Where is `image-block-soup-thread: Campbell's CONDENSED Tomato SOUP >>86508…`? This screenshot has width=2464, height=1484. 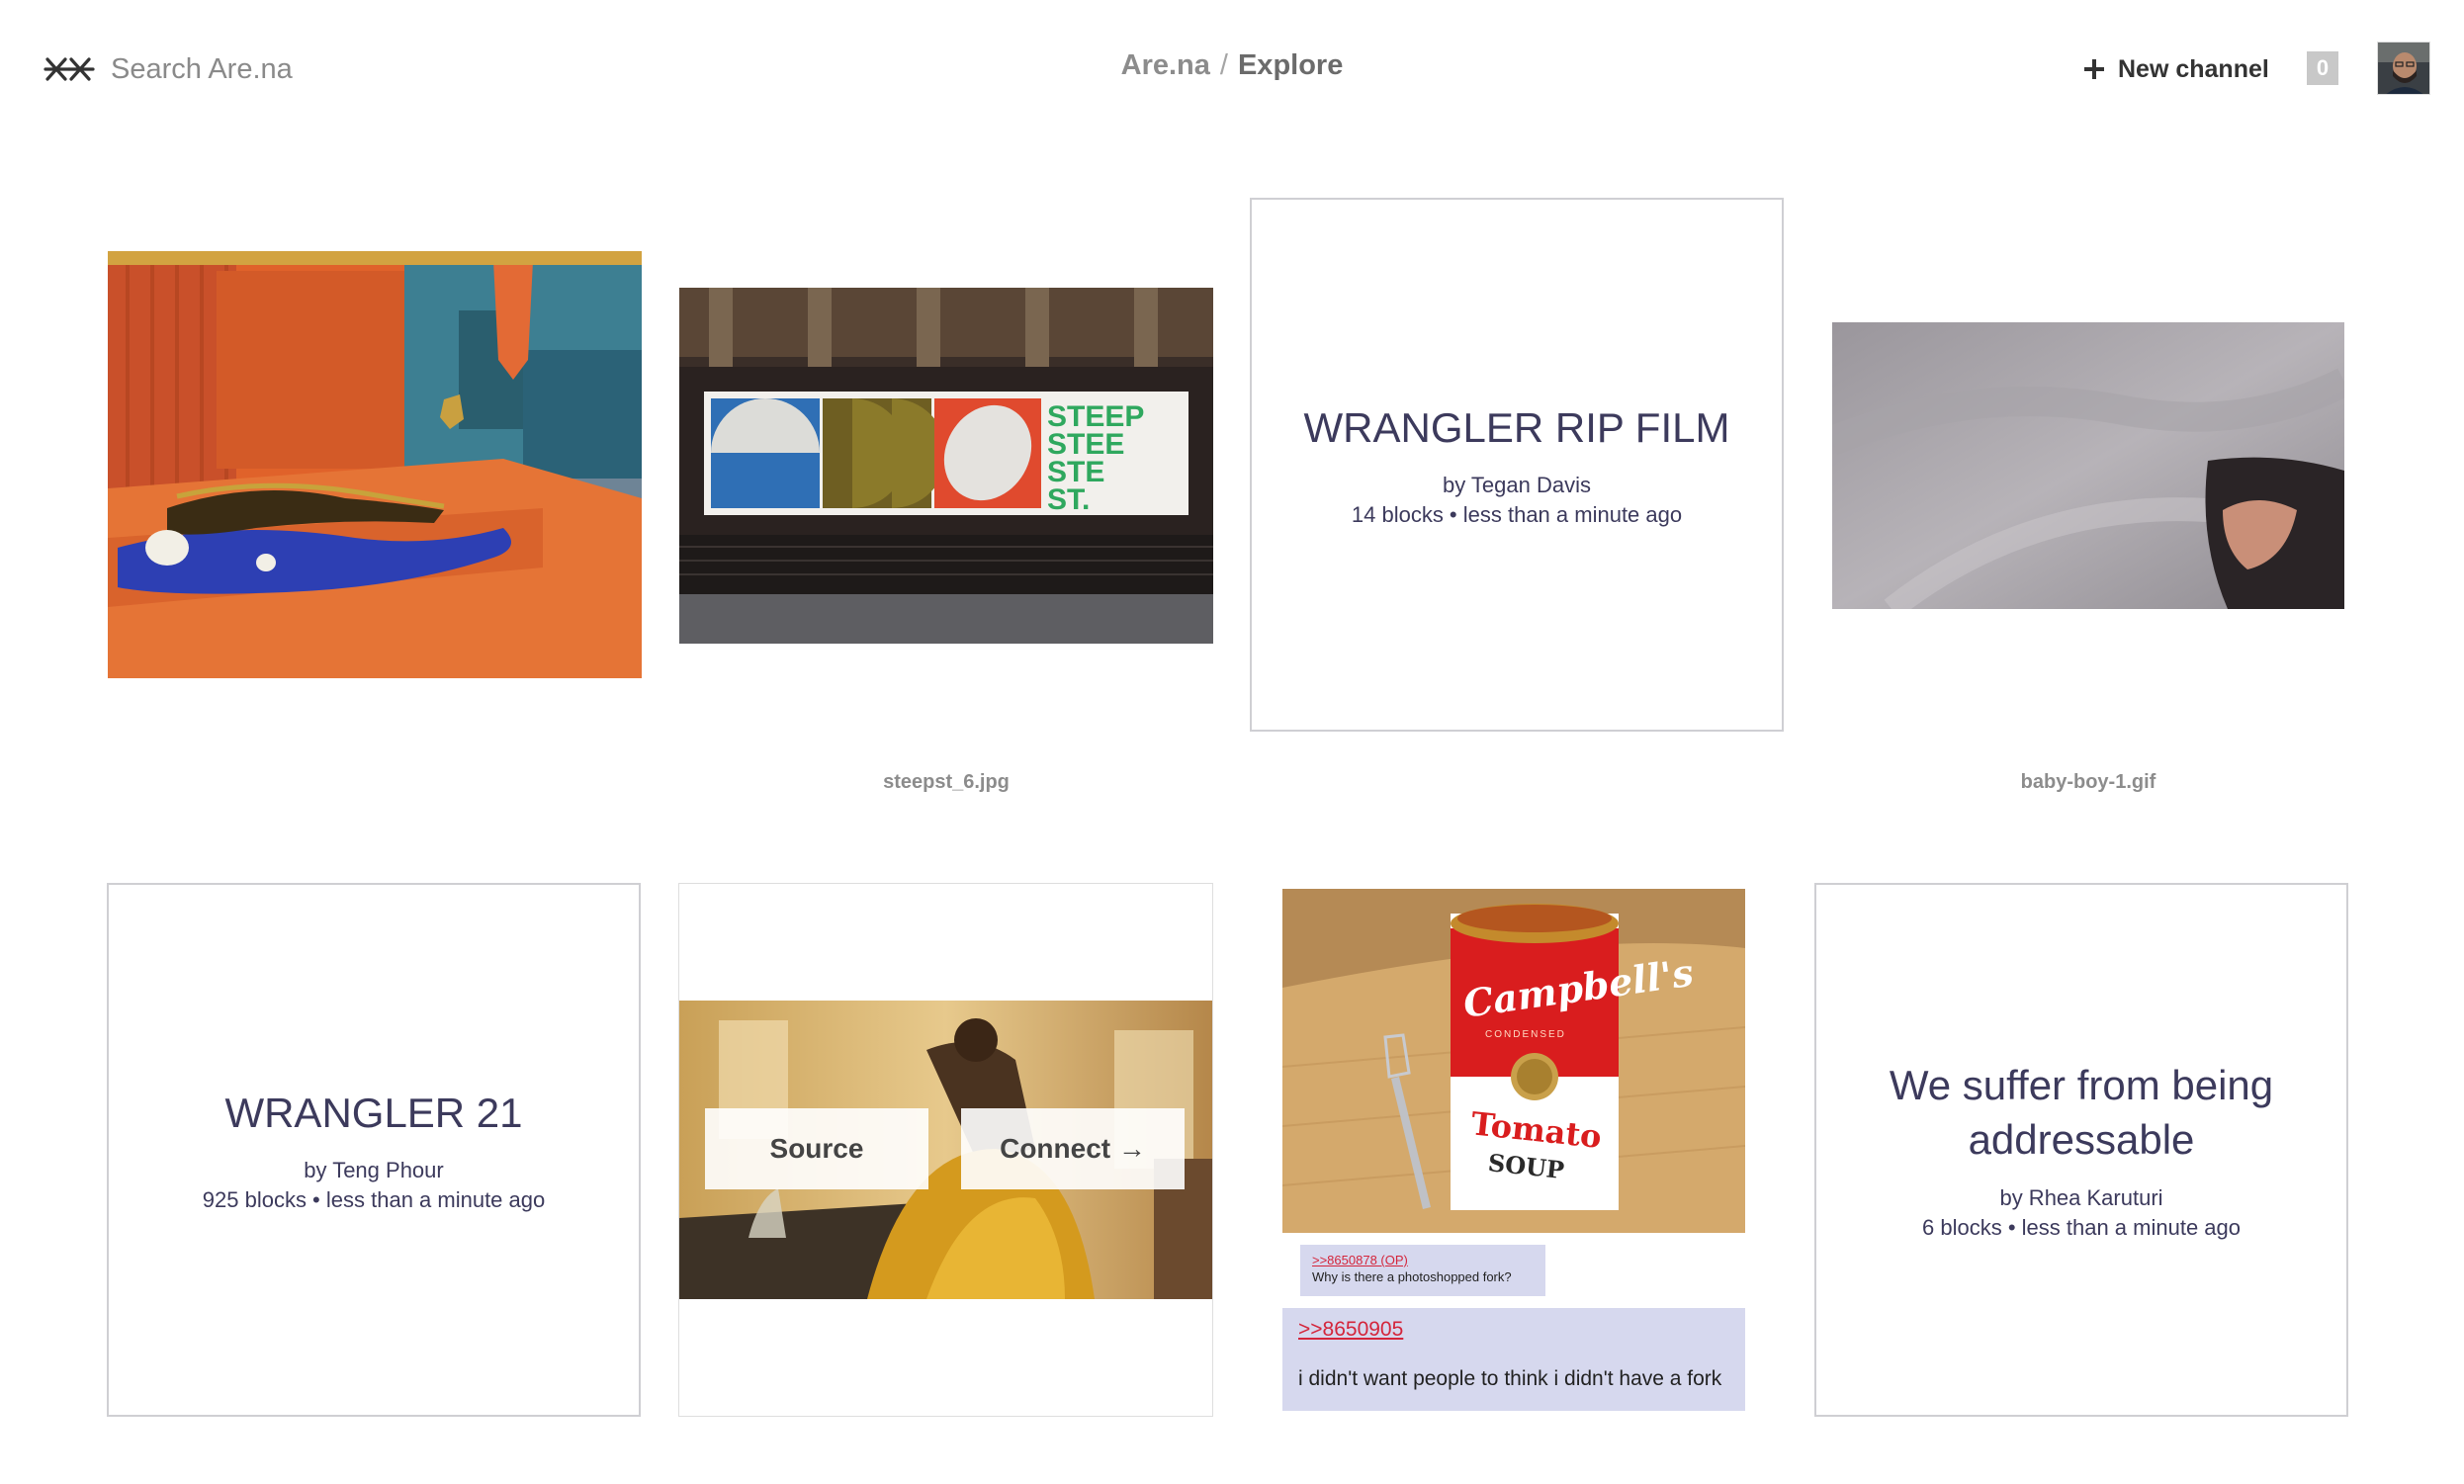 image-block-soup-thread: Campbell's CONDENSED Tomato SOUP >>86508… is located at coordinates (1513, 1150).